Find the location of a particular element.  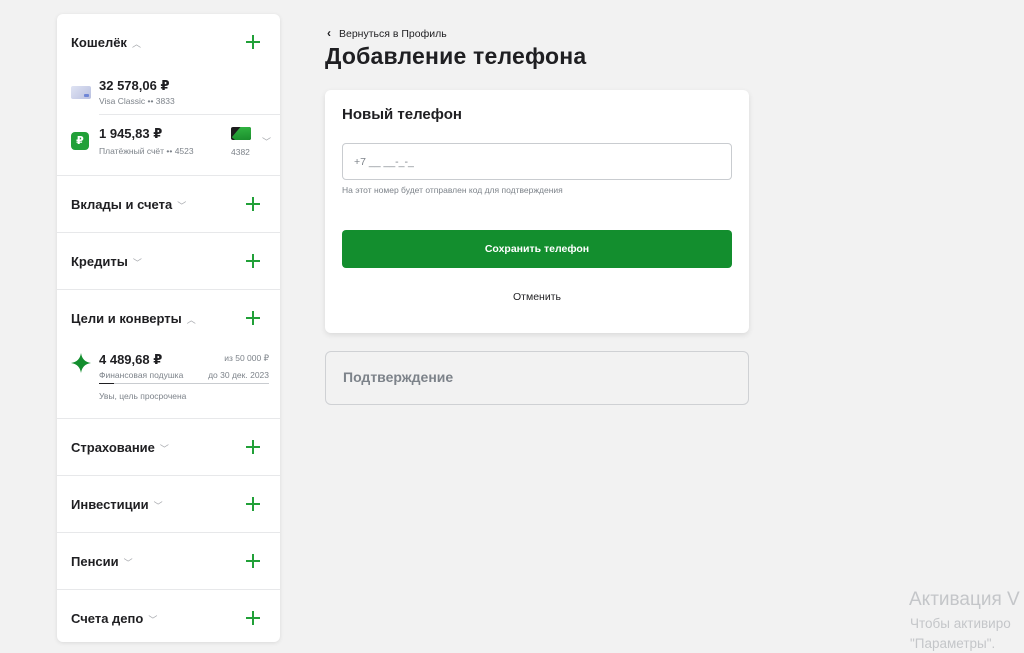

activation-watermark-text-2: "Параметры". is located at coordinates (953, 643).